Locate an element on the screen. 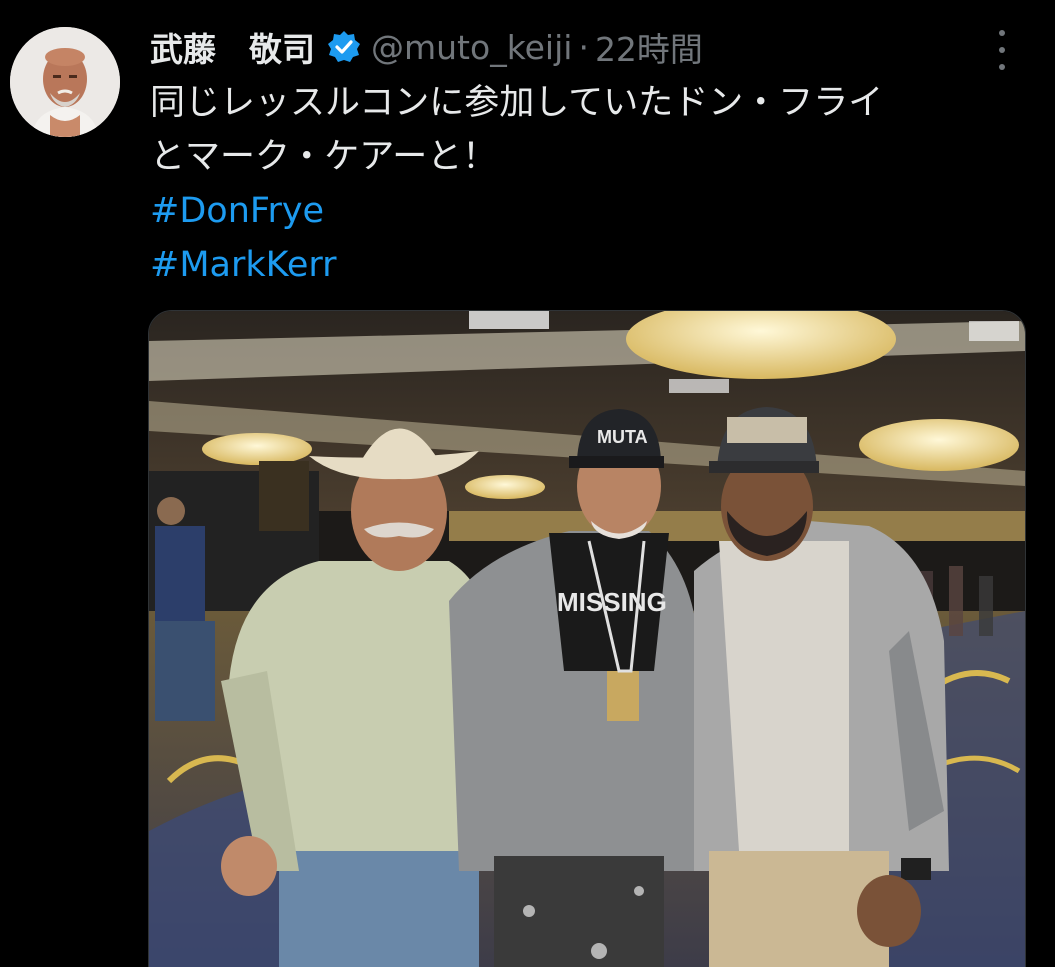 The image size is (1055, 967). shirt-print: MISSING is located at coordinates (612, 602).